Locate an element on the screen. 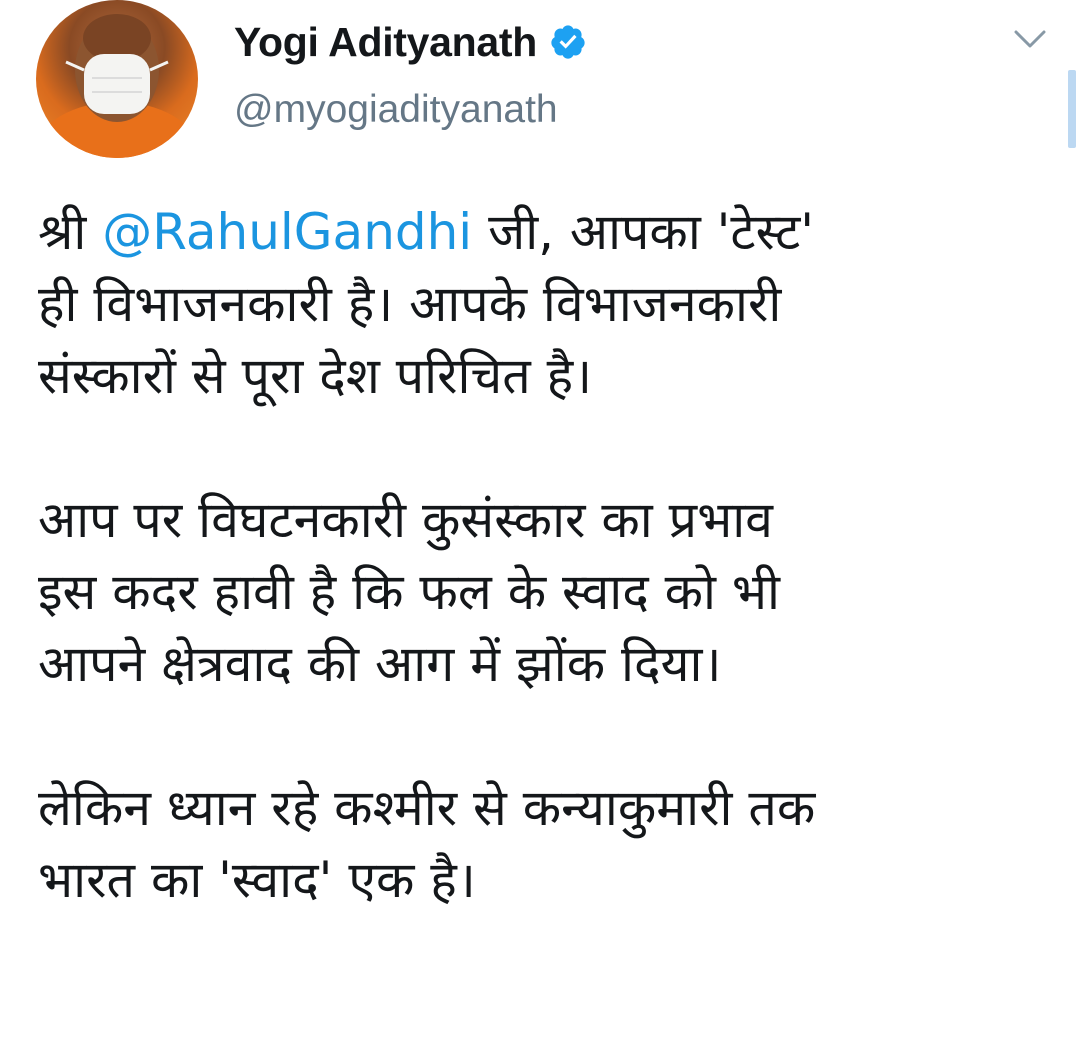 This screenshot has width=1080, height=1063. verified-badge-icon is located at coordinates (568, 42).